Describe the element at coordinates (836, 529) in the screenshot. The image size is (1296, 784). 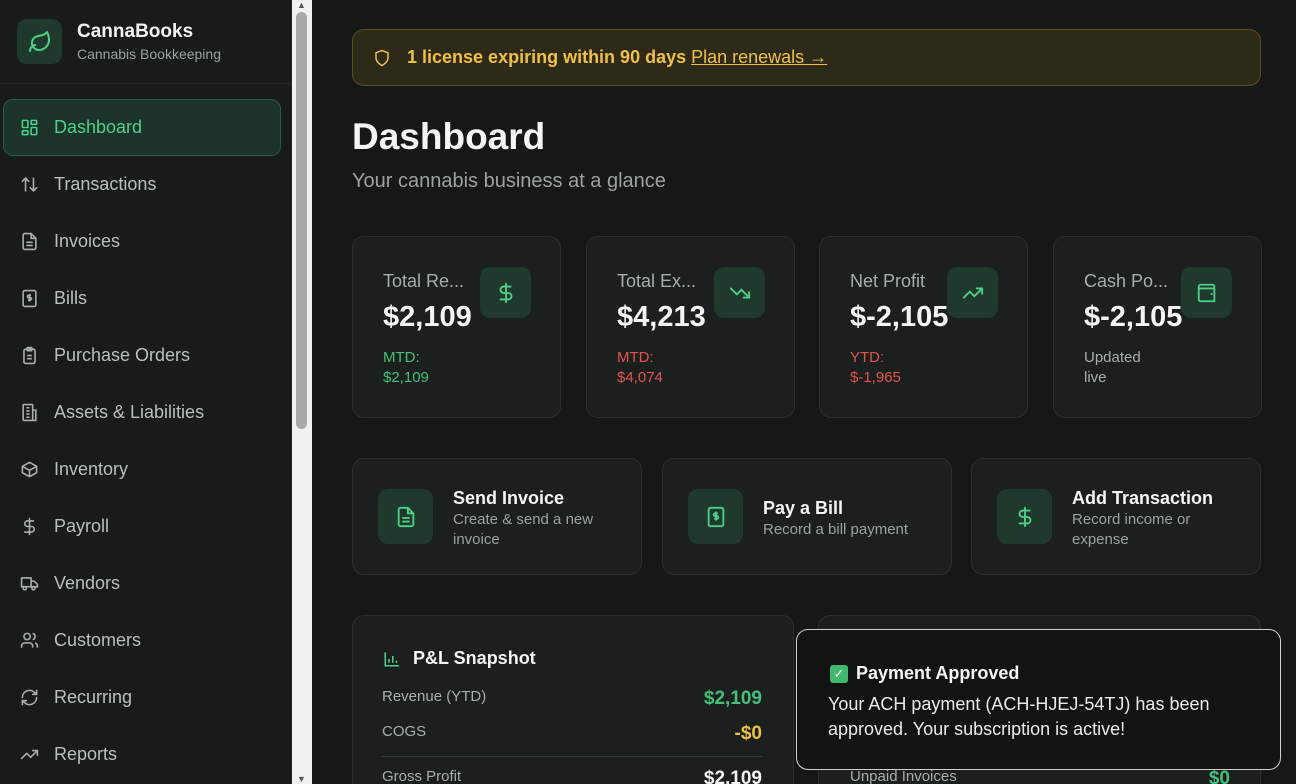
I see `action-desc: Record a bill payment` at that location.